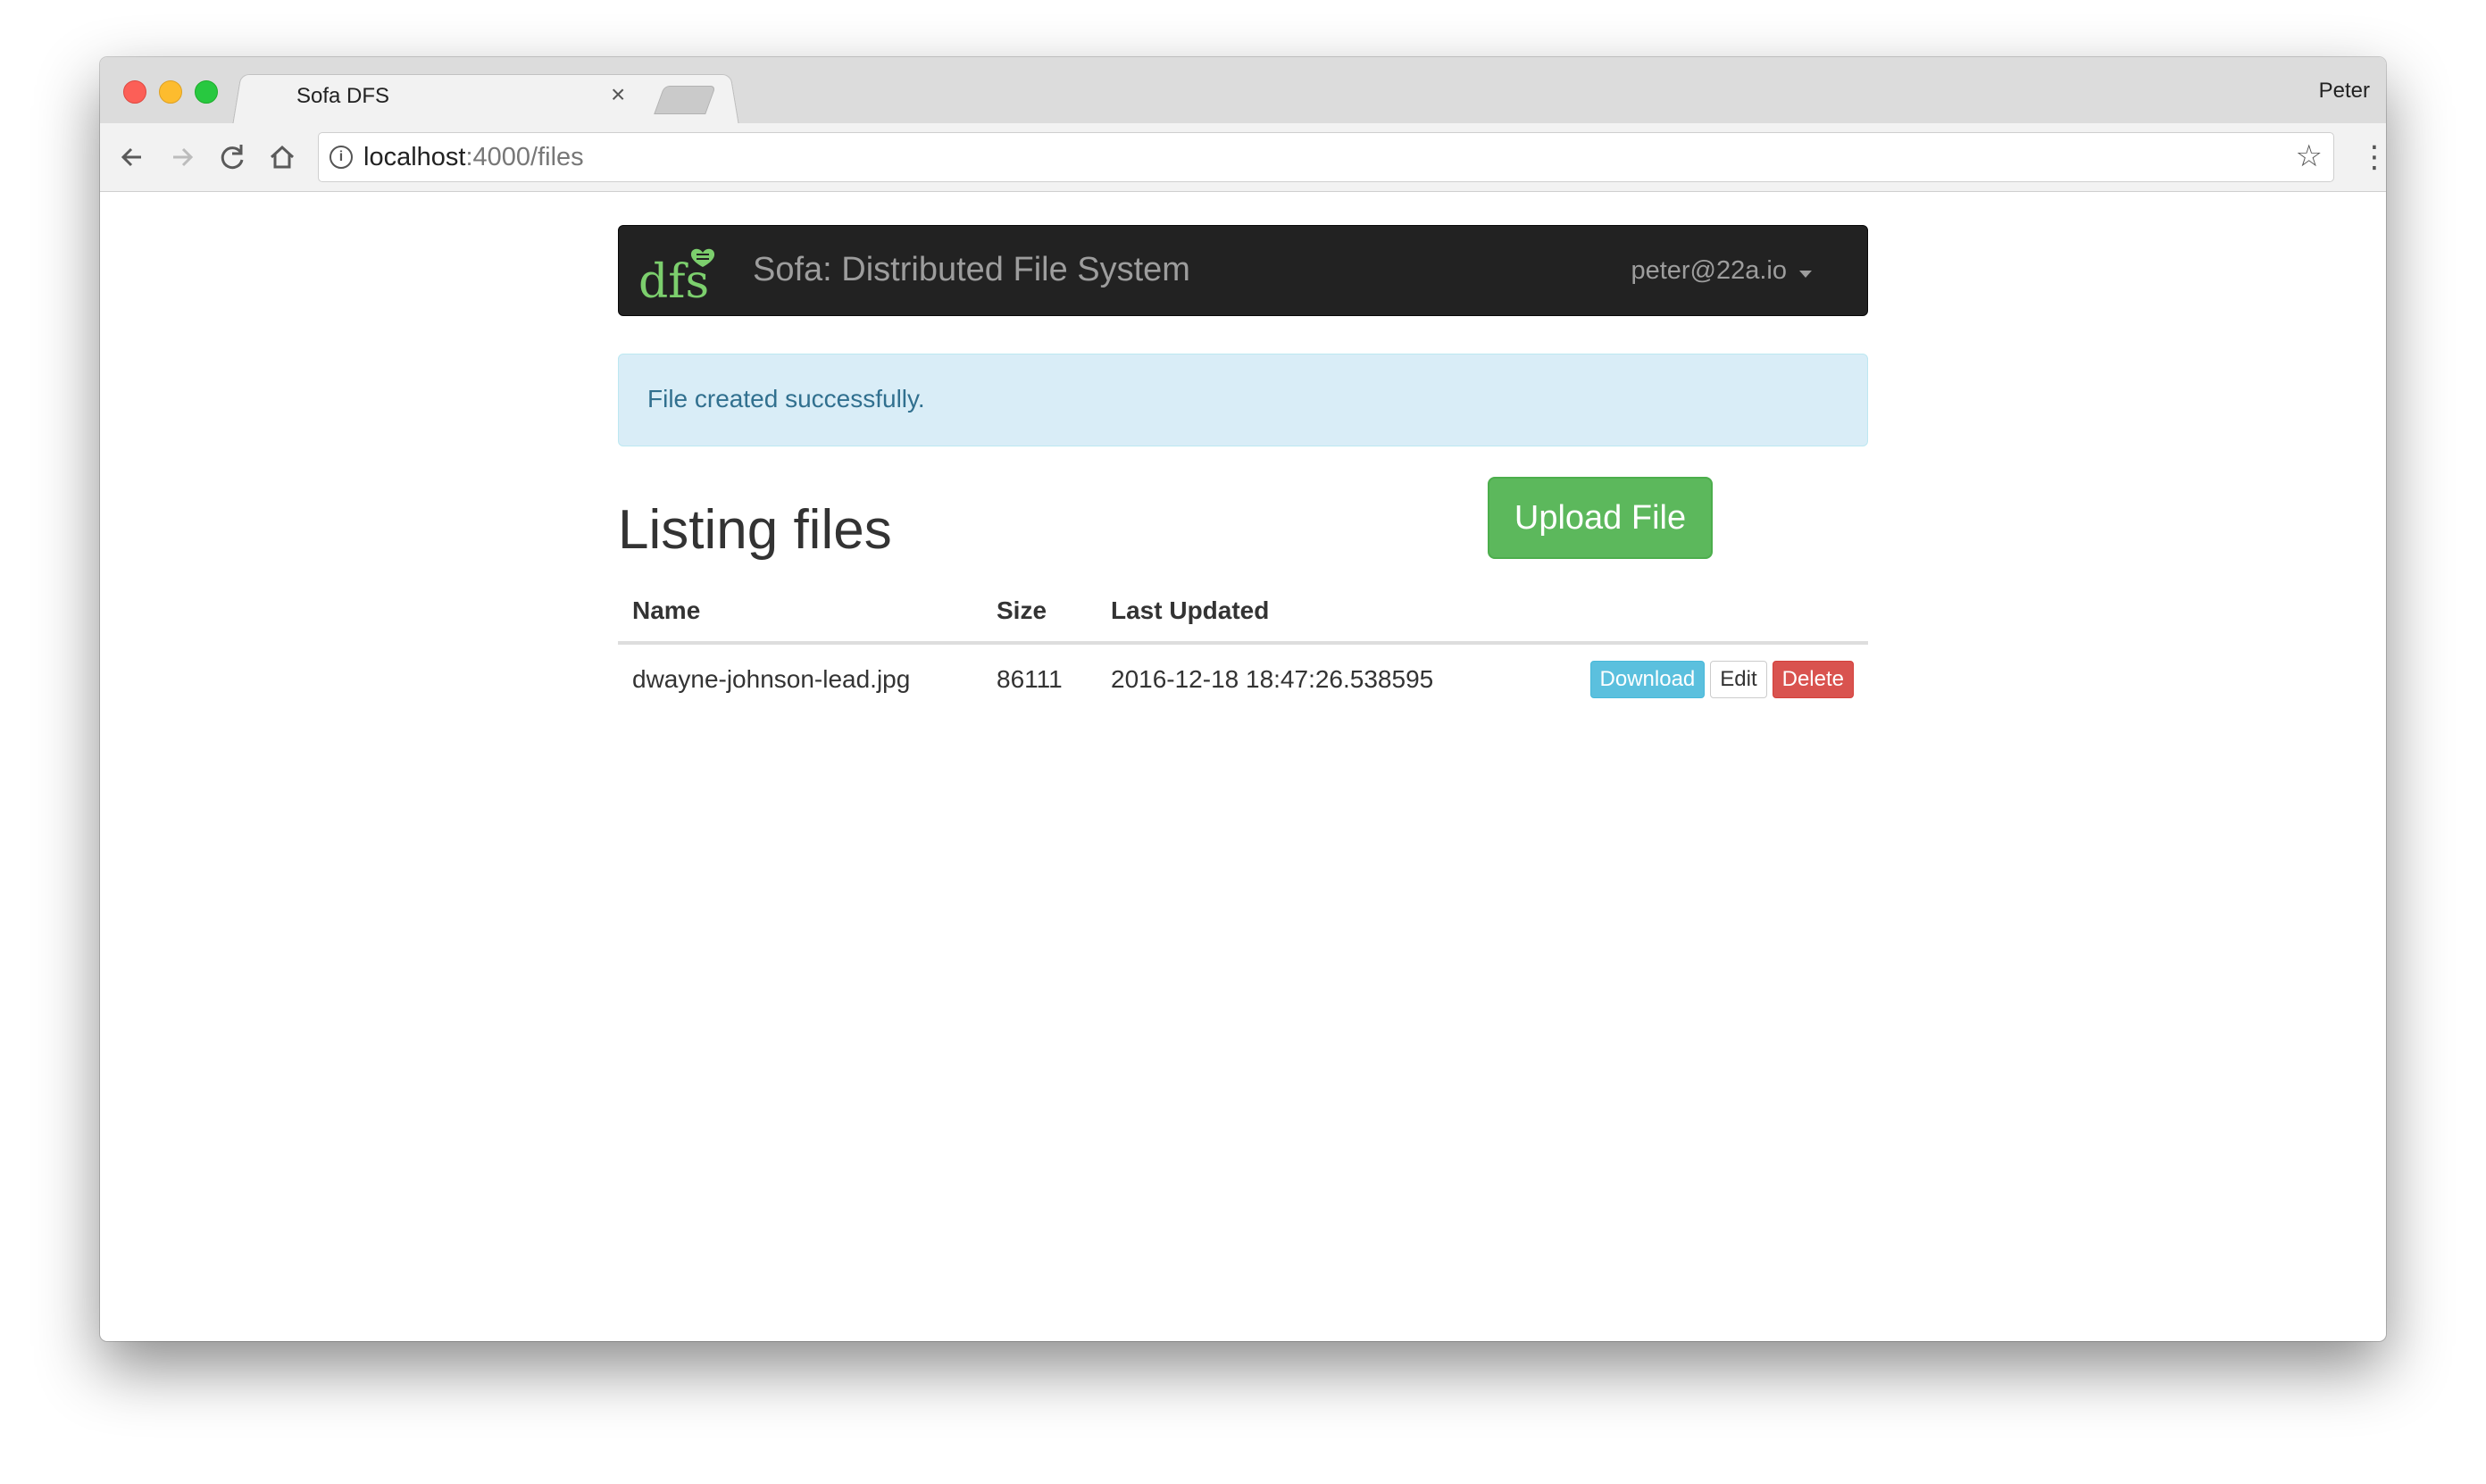 Image resolution: width=2486 pixels, height=1484 pixels. What do you see at coordinates (1272, 679) in the screenshot?
I see `file-updated: 2016-12-18 18:47:26.538595` at bounding box center [1272, 679].